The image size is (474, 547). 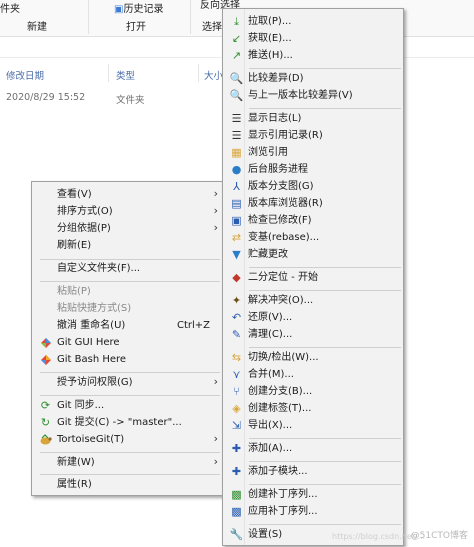 What do you see at coordinates (236, 391) in the screenshot?
I see `branch-icon: ⑂` at bounding box center [236, 391].